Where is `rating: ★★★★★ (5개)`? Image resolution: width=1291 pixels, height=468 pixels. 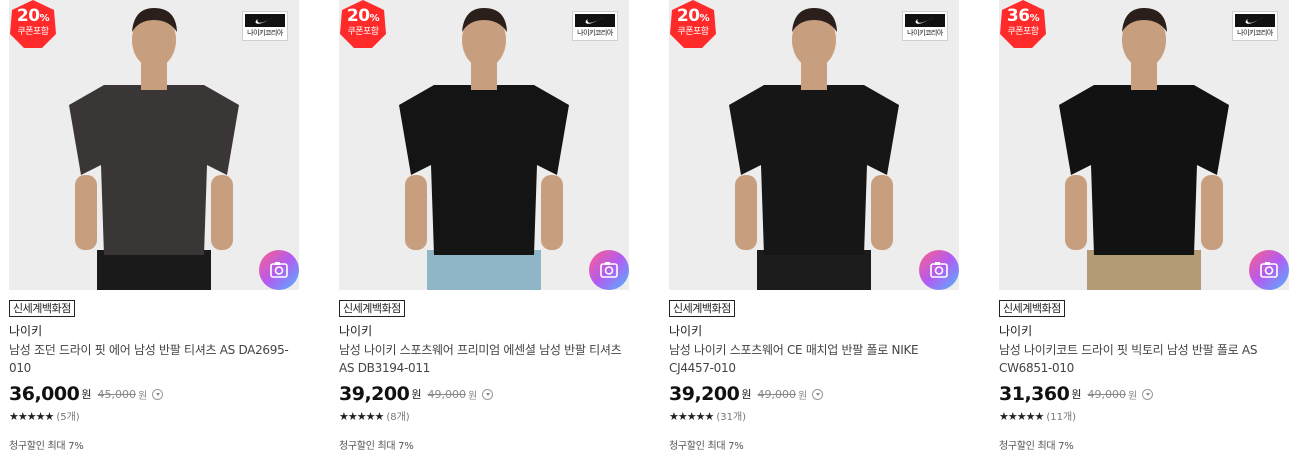
rating: ★★★★★ (5개) is located at coordinates (44, 415).